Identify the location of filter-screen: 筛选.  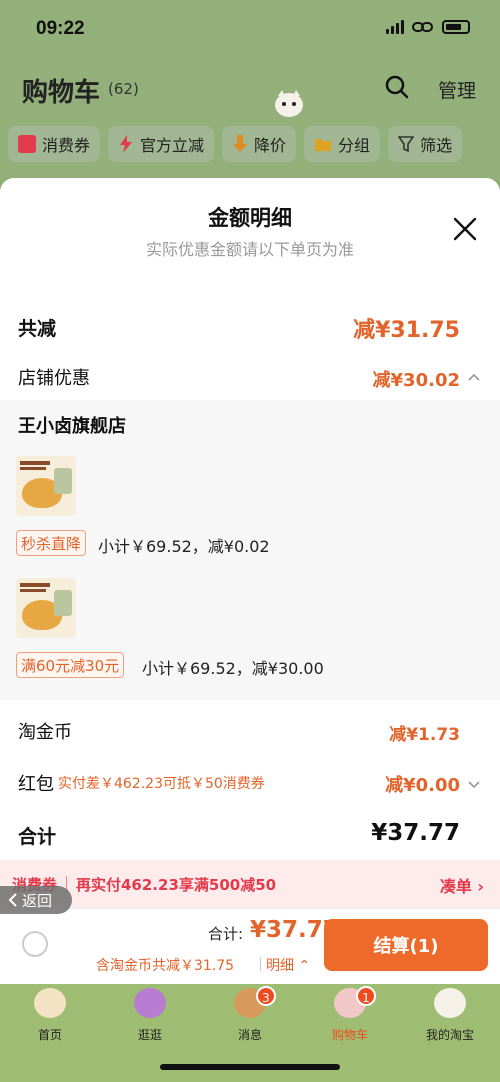
(425, 144).